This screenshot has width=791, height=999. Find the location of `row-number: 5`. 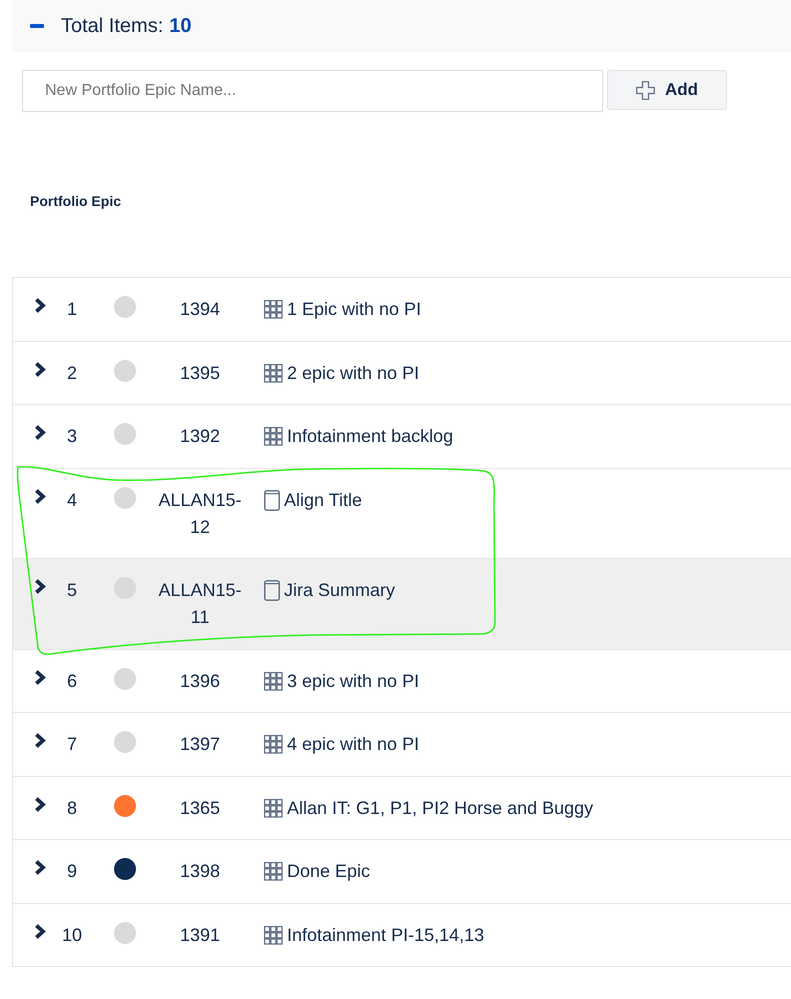

row-number: 5 is located at coordinates (71, 590).